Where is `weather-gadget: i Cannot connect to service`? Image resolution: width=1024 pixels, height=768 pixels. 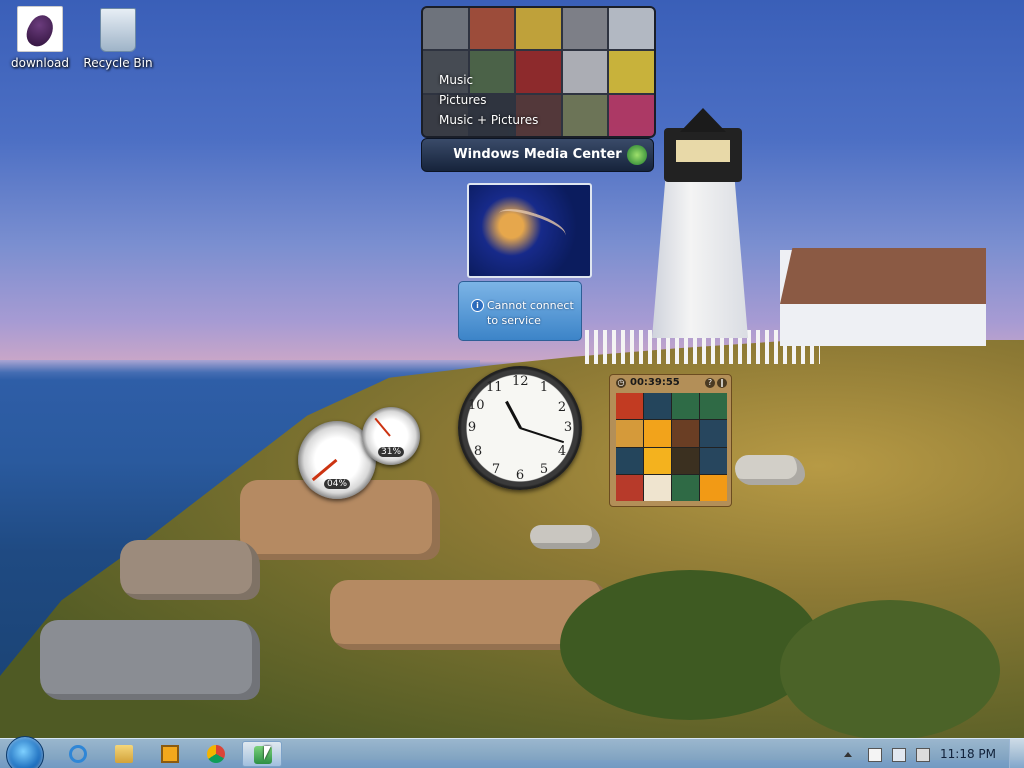 weather-gadget: i Cannot connect to service is located at coordinates (520, 311).